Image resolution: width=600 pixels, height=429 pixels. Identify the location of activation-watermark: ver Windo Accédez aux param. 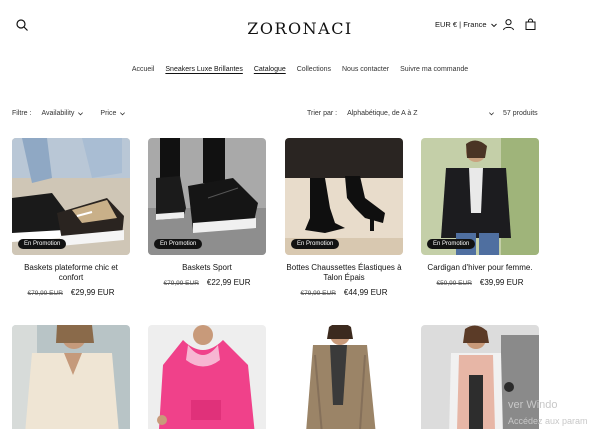
(548, 413).